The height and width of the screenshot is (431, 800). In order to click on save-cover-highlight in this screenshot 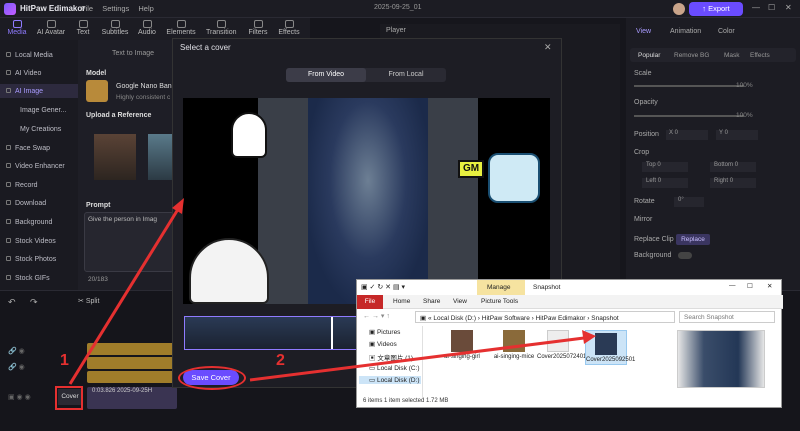, I will do `click(212, 378)`.